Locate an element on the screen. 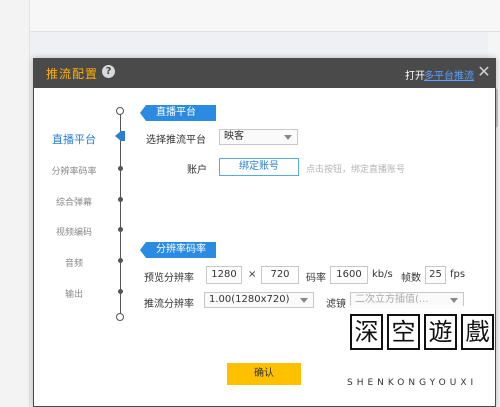  multi-platform-link: 多平台推流 is located at coordinates (449, 74).